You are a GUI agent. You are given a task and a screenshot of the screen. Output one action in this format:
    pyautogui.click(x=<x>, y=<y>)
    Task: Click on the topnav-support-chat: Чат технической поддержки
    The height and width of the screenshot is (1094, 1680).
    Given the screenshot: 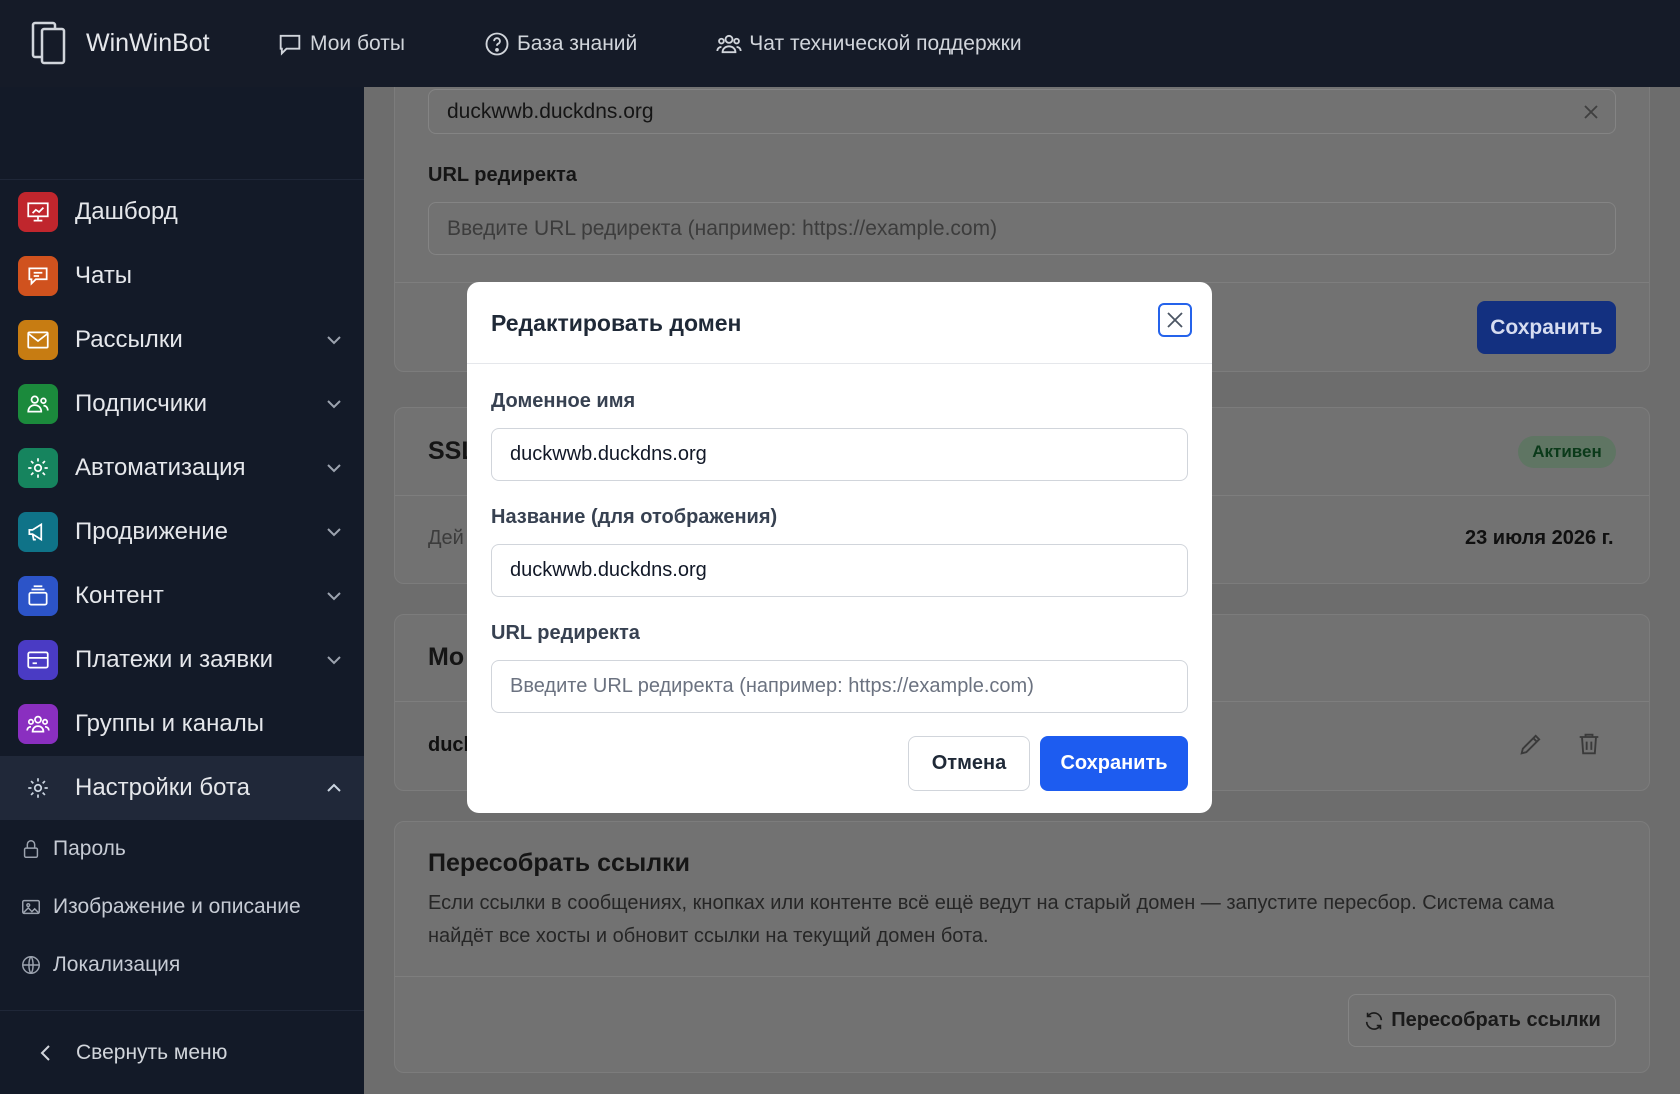 What is the action you would take?
    pyautogui.click(x=868, y=44)
    